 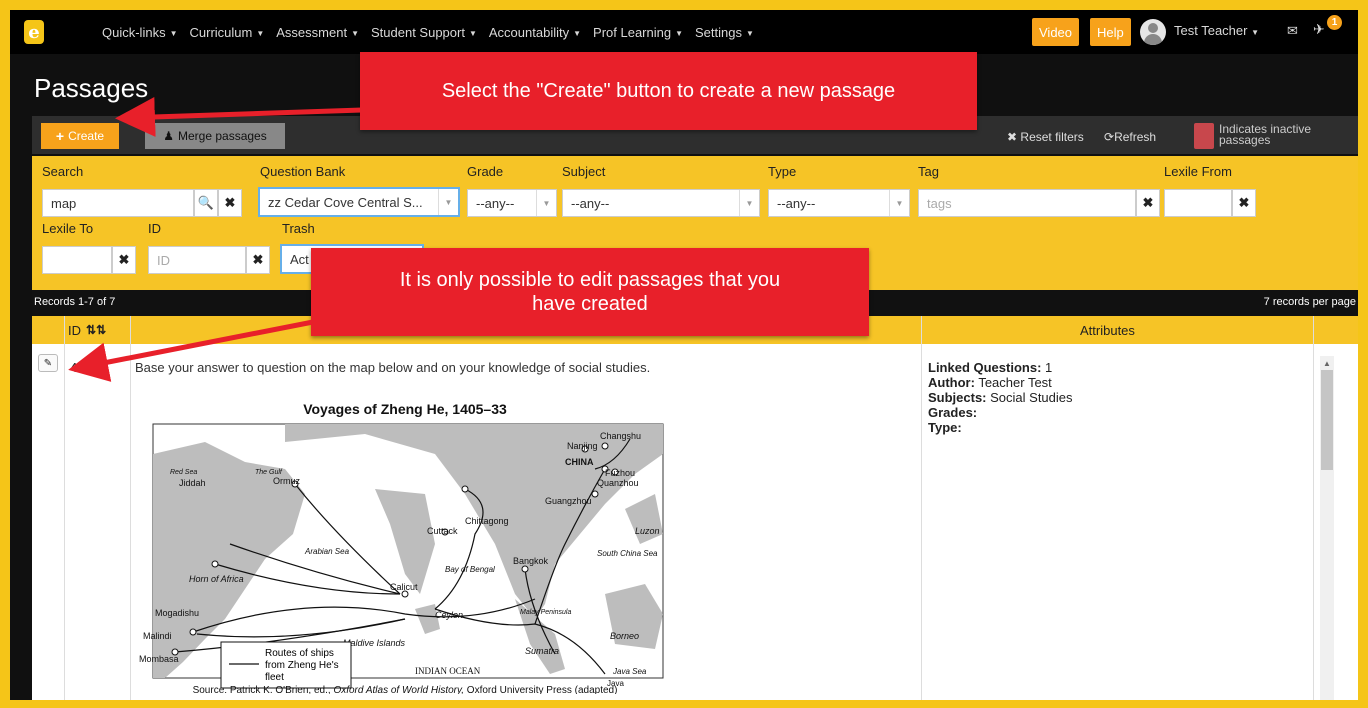 I want to click on map-place: Java Sea, so click(x=629, y=671).